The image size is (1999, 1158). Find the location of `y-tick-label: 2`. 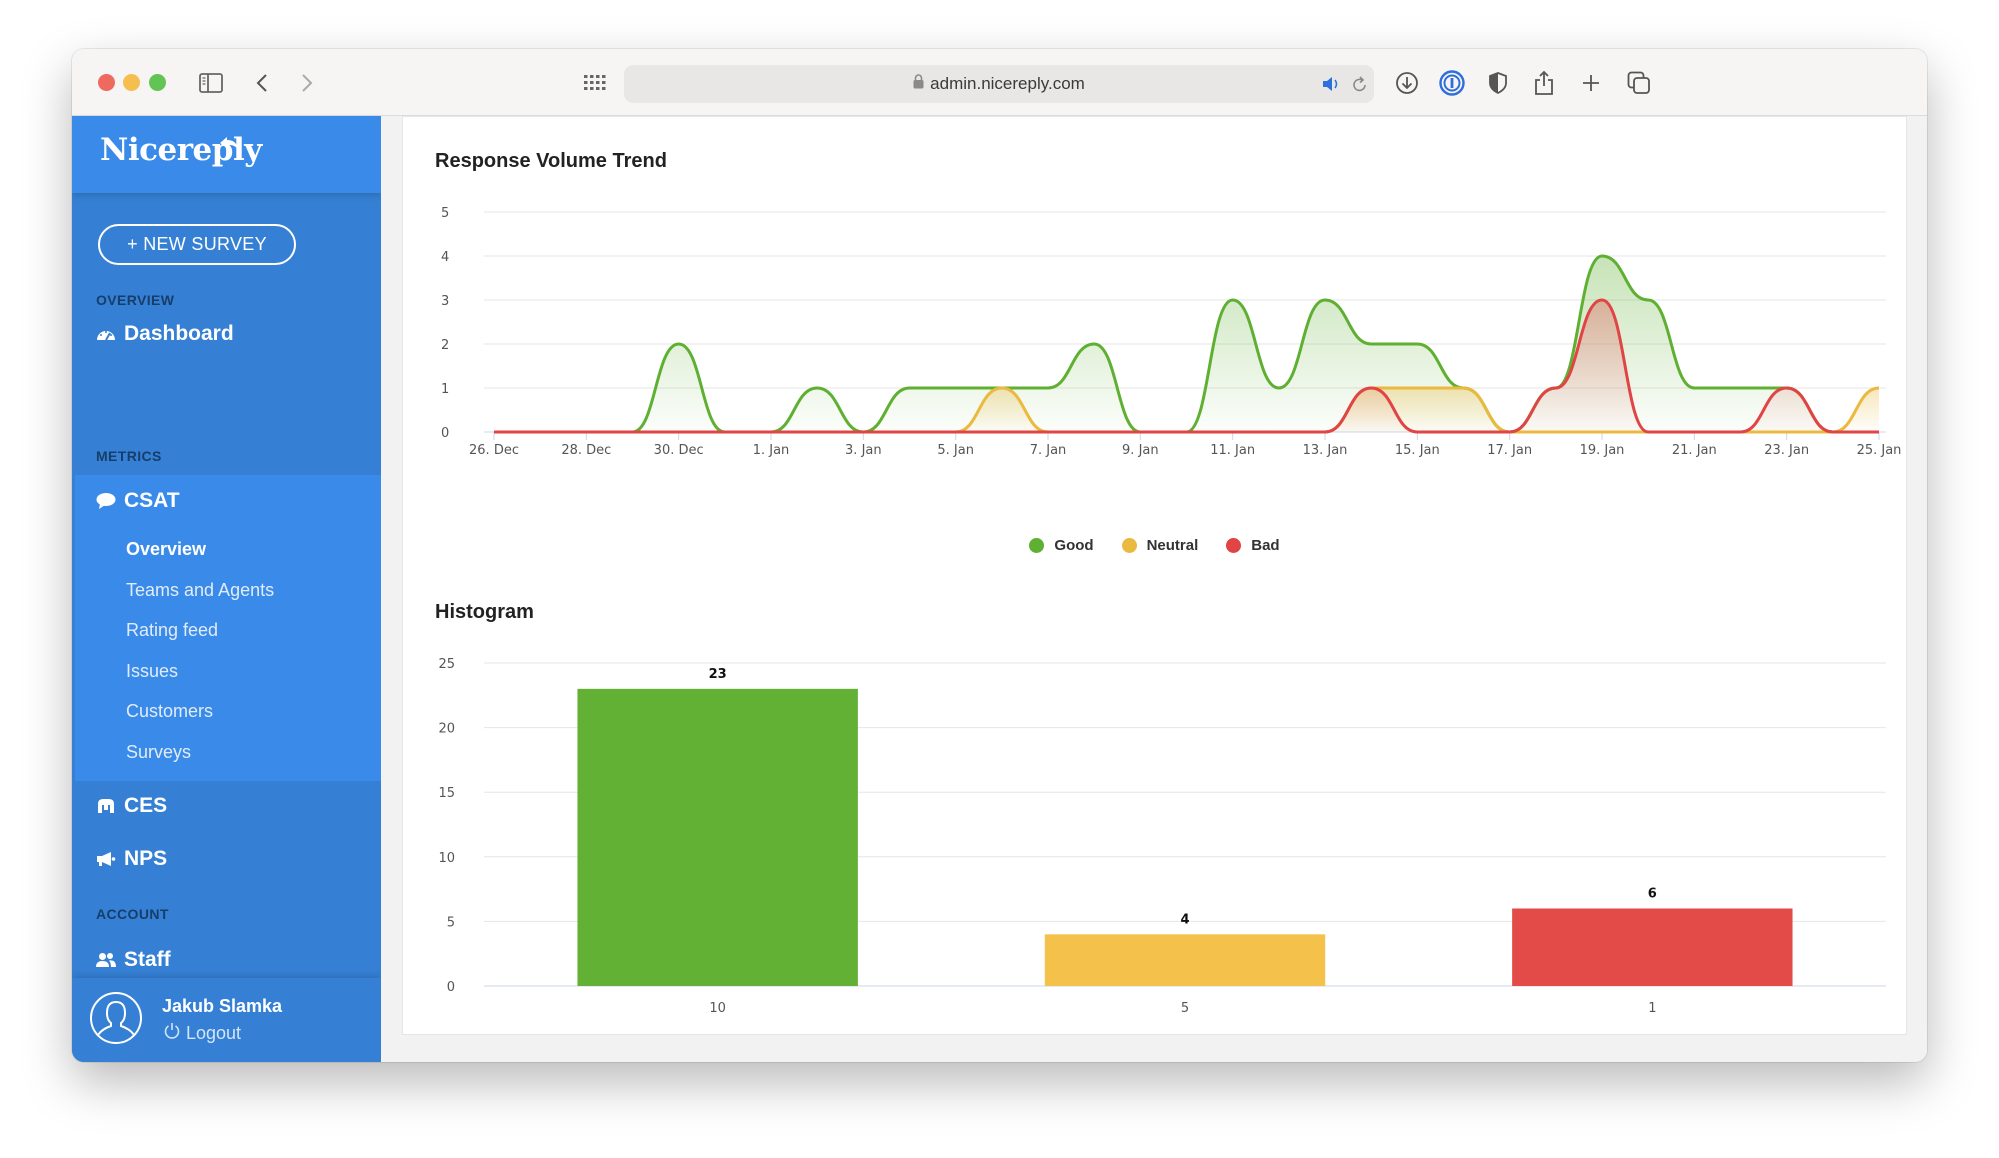

y-tick-label: 2 is located at coordinates (445, 345).